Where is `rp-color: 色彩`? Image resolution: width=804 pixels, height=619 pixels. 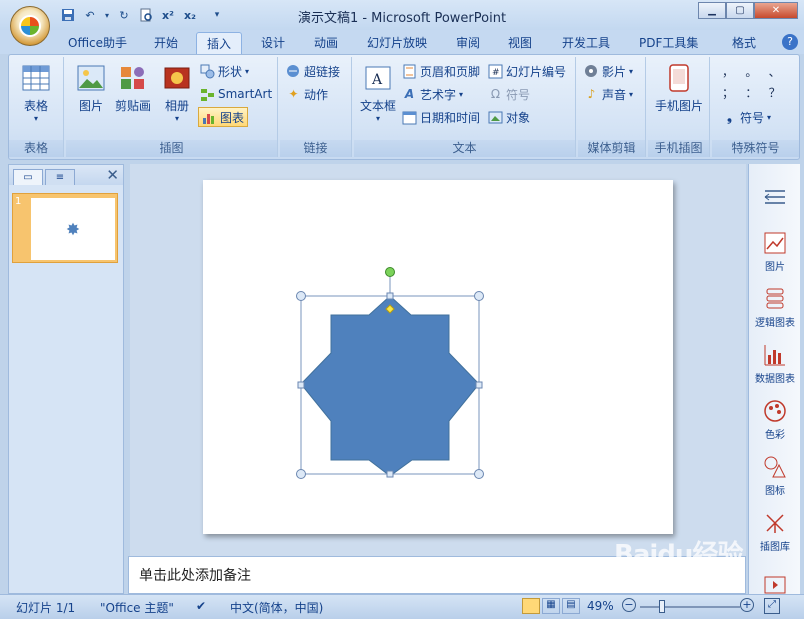 rp-color: 色彩 is located at coordinates (775, 419).